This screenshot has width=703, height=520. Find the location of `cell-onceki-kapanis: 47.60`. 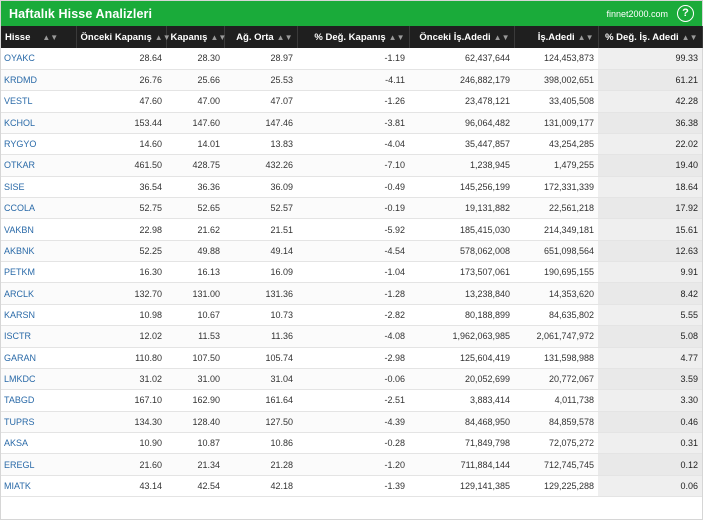

cell-onceki-kapanis: 47.60 is located at coordinates (121, 101).